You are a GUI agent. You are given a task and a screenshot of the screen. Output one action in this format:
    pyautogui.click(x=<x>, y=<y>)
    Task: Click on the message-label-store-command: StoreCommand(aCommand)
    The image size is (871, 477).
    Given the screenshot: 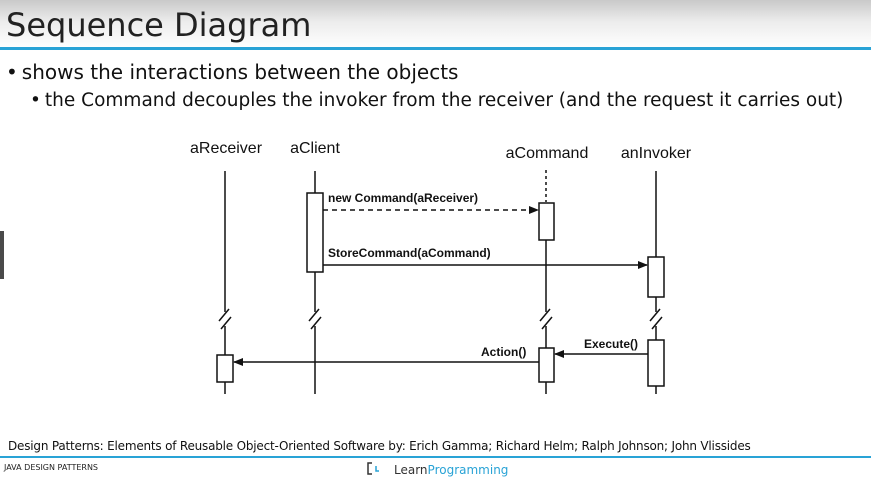 What is the action you would take?
    pyautogui.click(x=409, y=253)
    